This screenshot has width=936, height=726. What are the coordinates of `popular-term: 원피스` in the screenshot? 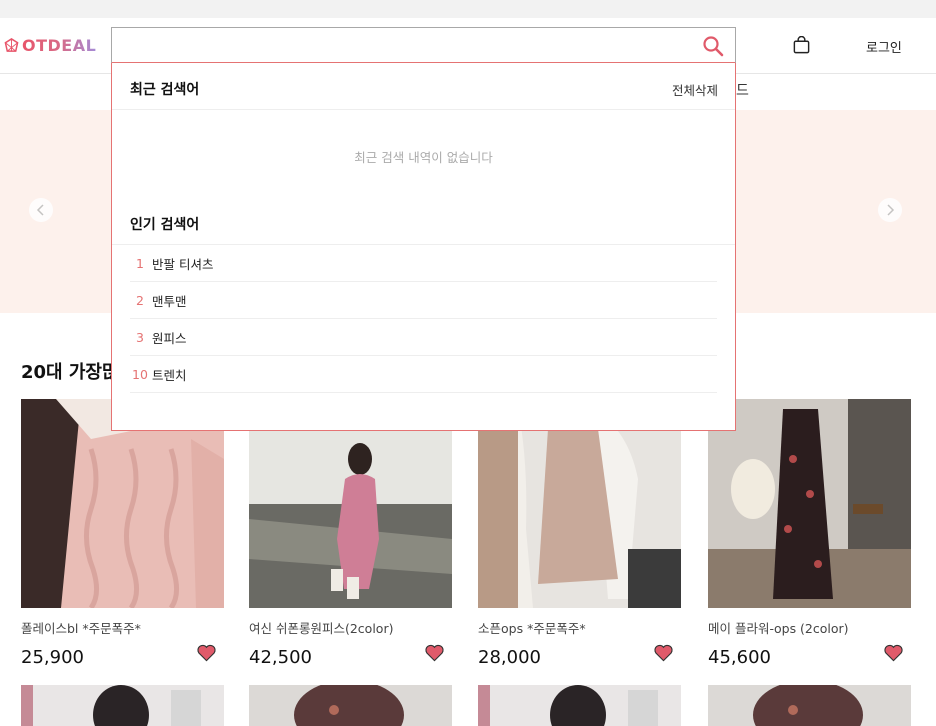 It's located at (169, 337).